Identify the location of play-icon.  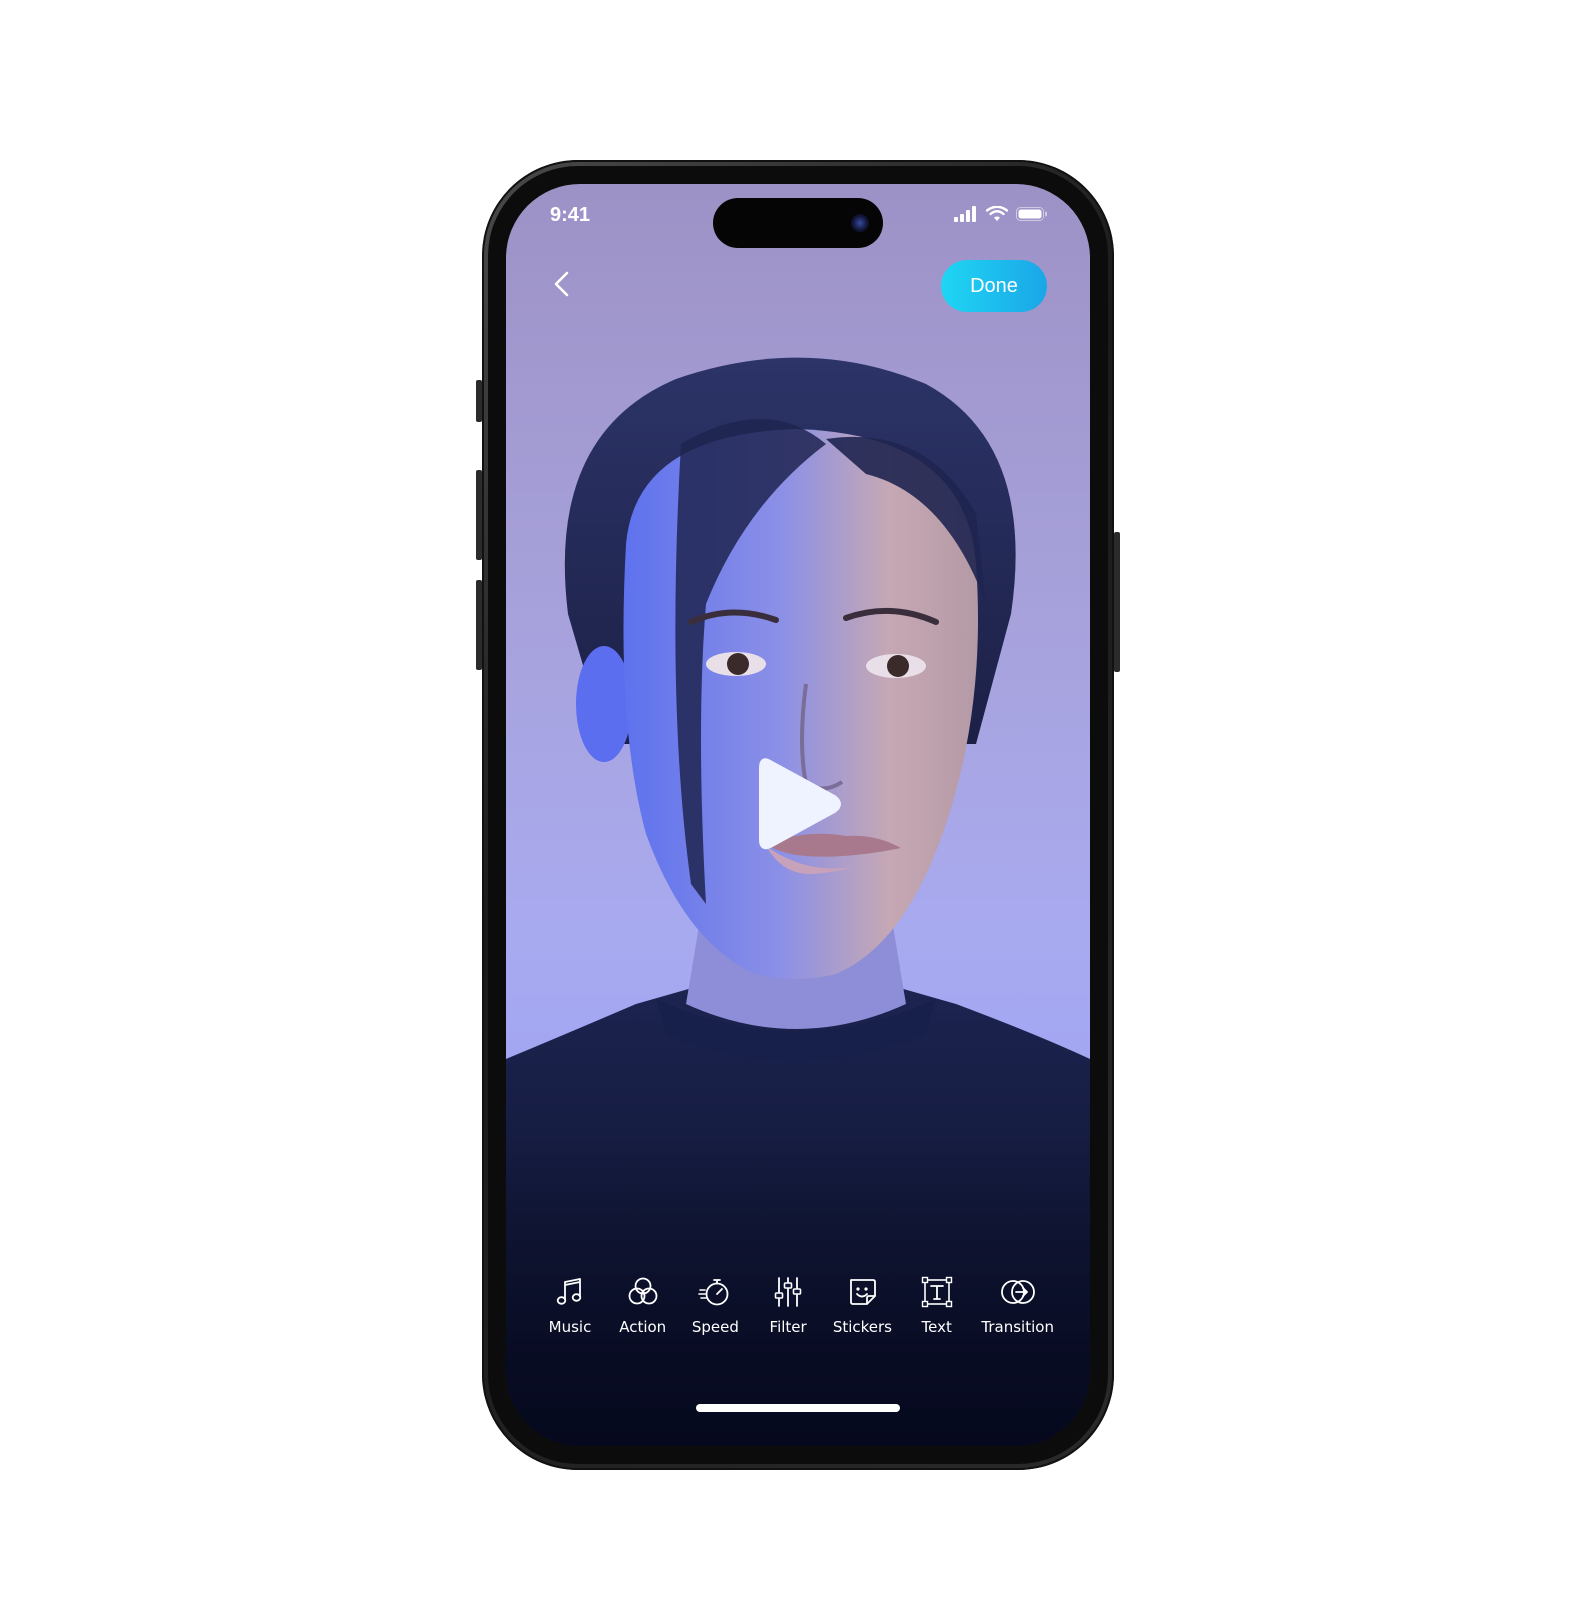
(800, 804).